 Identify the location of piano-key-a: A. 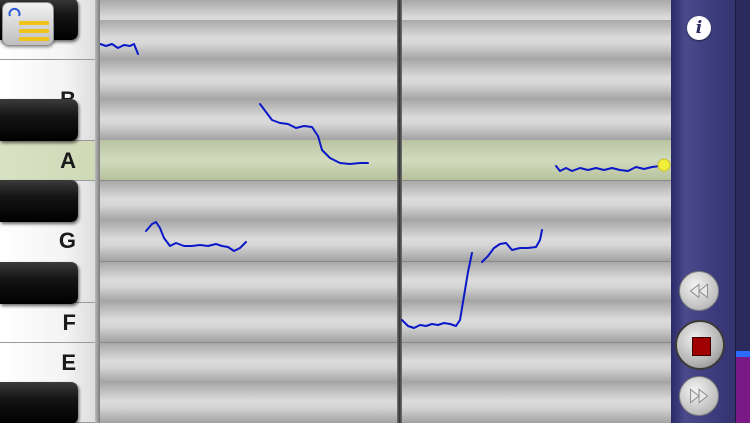
(48, 161).